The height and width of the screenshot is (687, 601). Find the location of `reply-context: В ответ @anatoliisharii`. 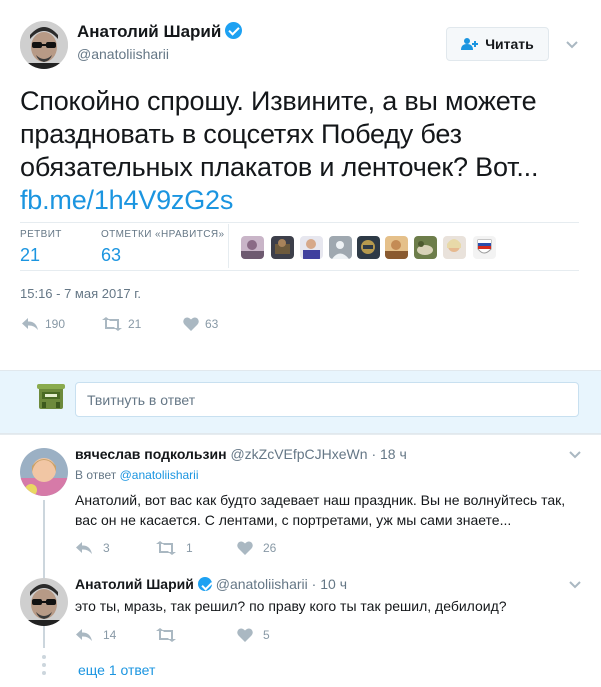

reply-context: В ответ @anatoliisharii is located at coordinates (137, 475).